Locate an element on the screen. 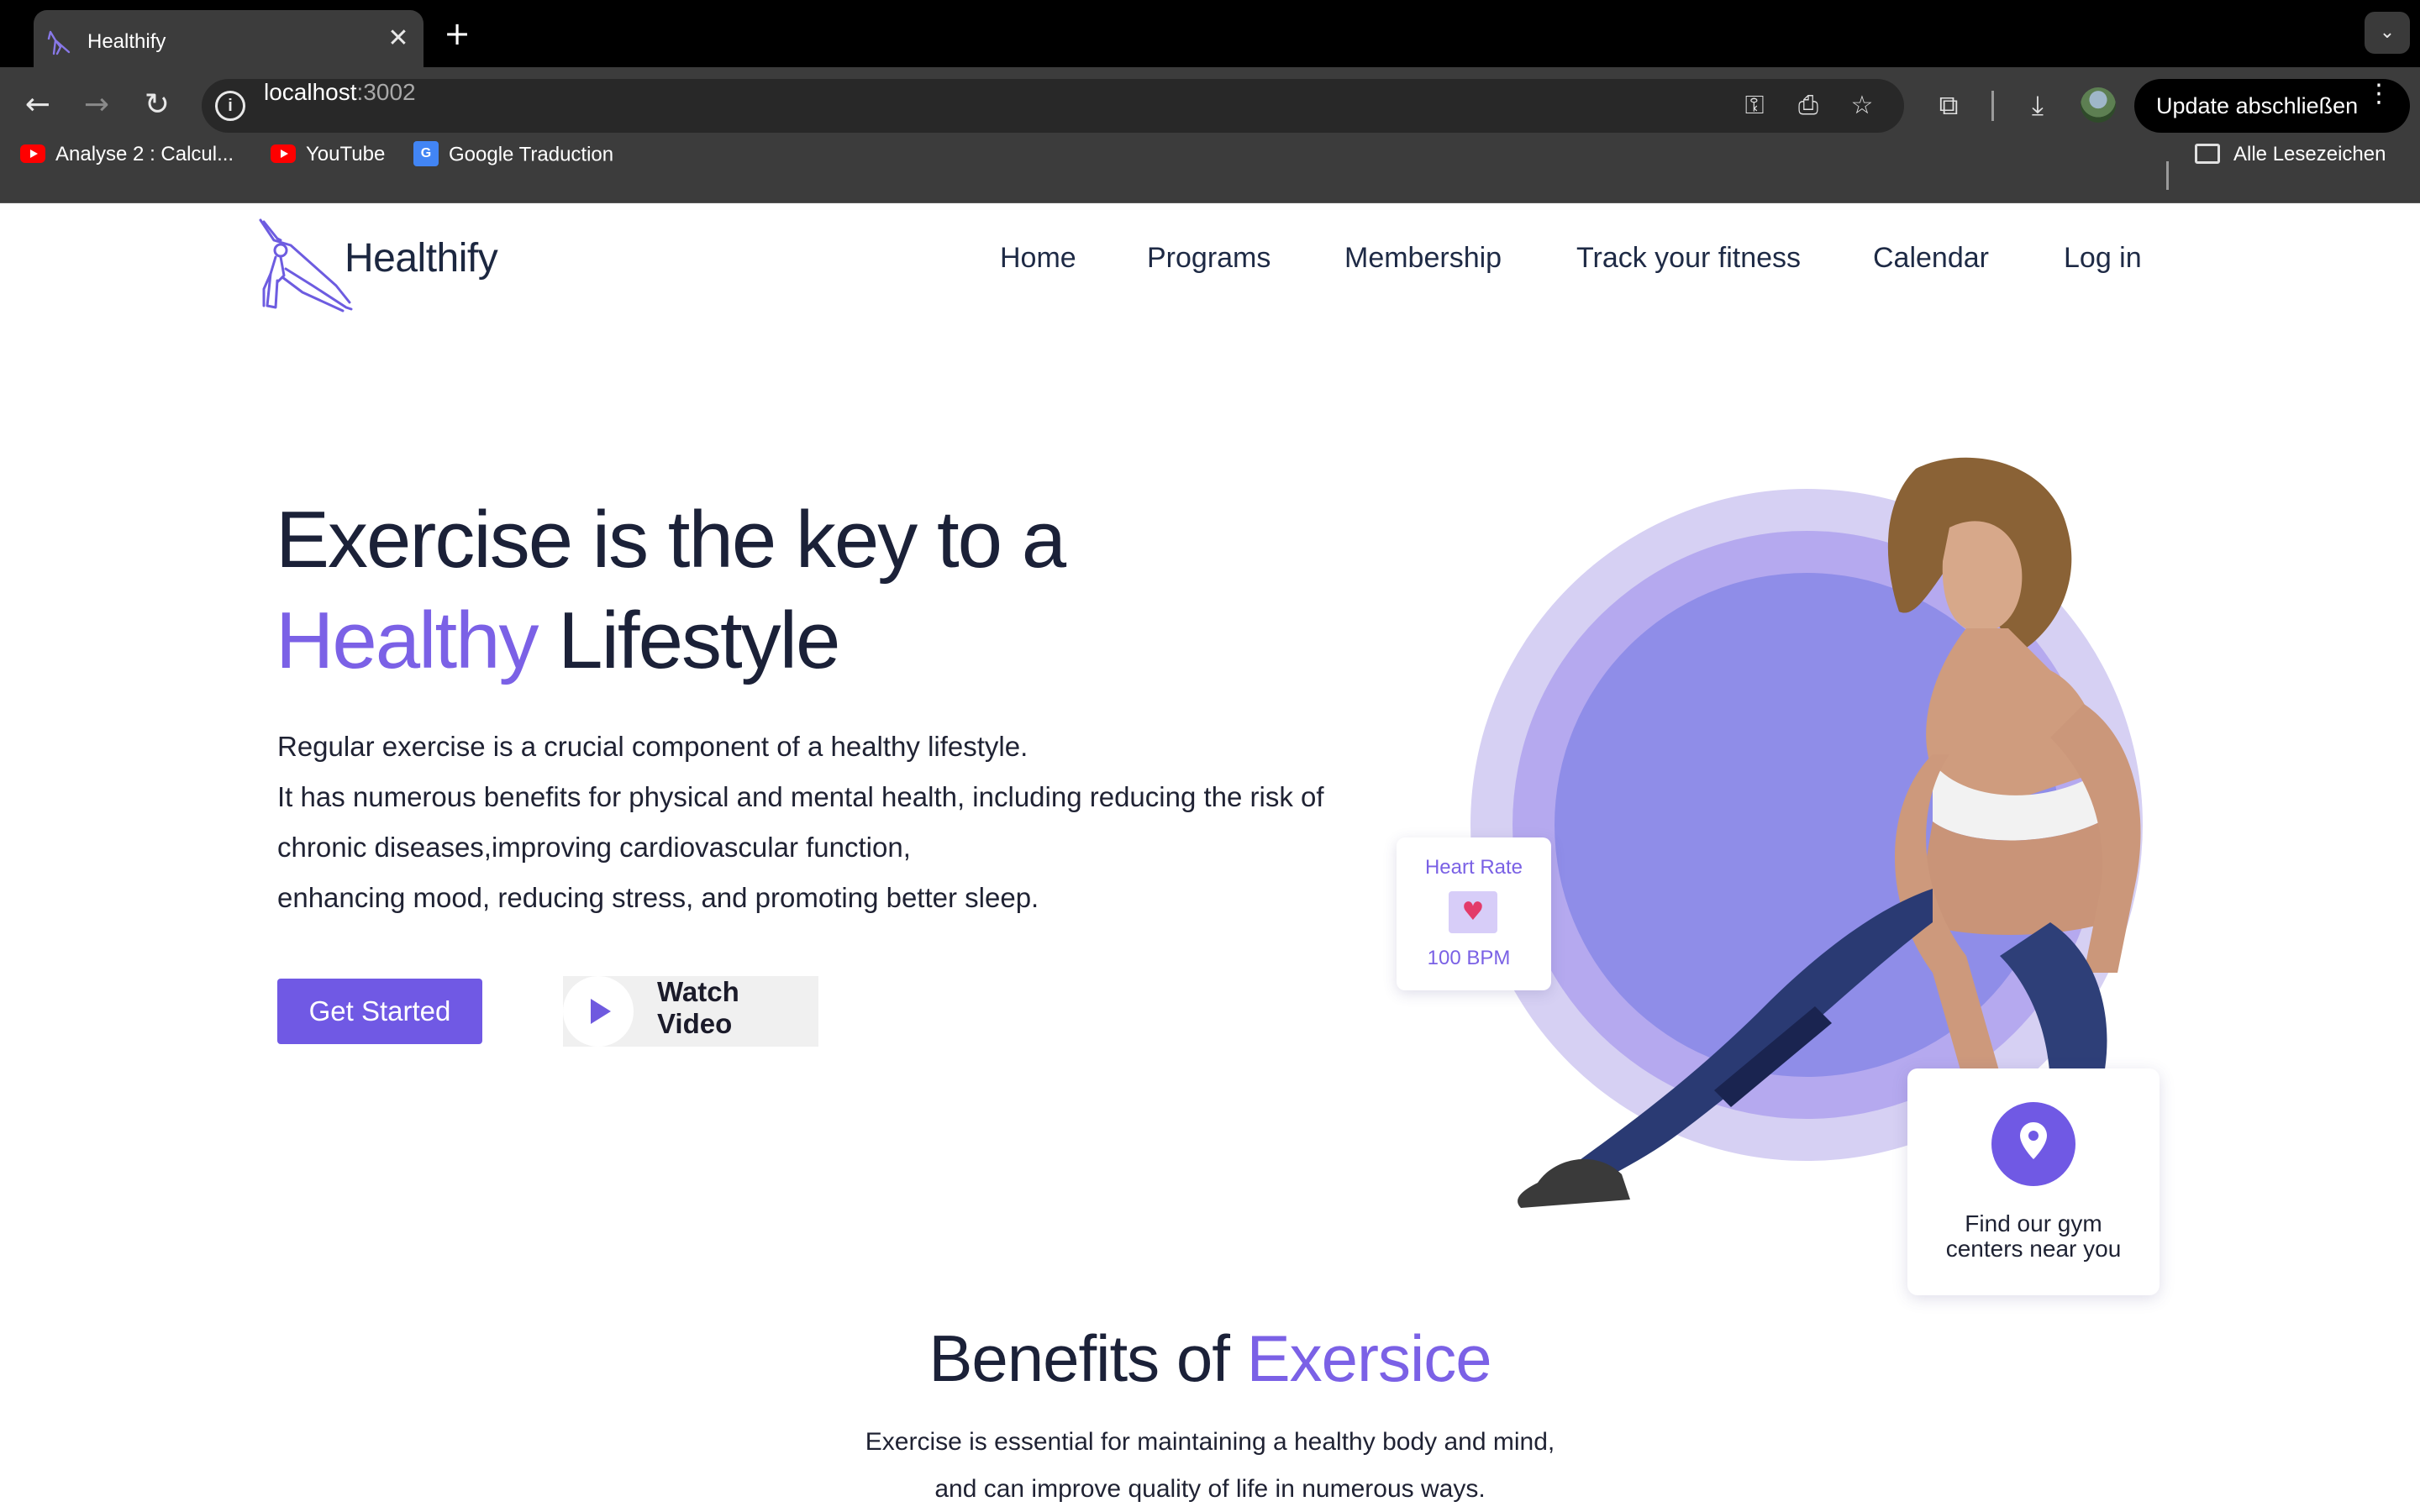 This screenshot has height=1512, width=2420. healthify-favicon-icon is located at coordinates (59, 42).